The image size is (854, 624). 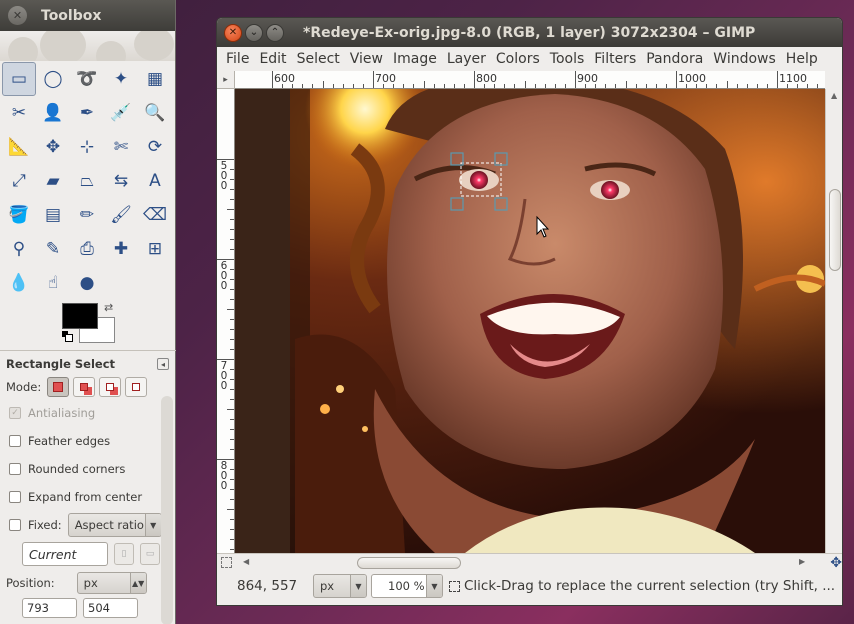 I want to click on measure-tool-icon: 📐, so click(x=19, y=147).